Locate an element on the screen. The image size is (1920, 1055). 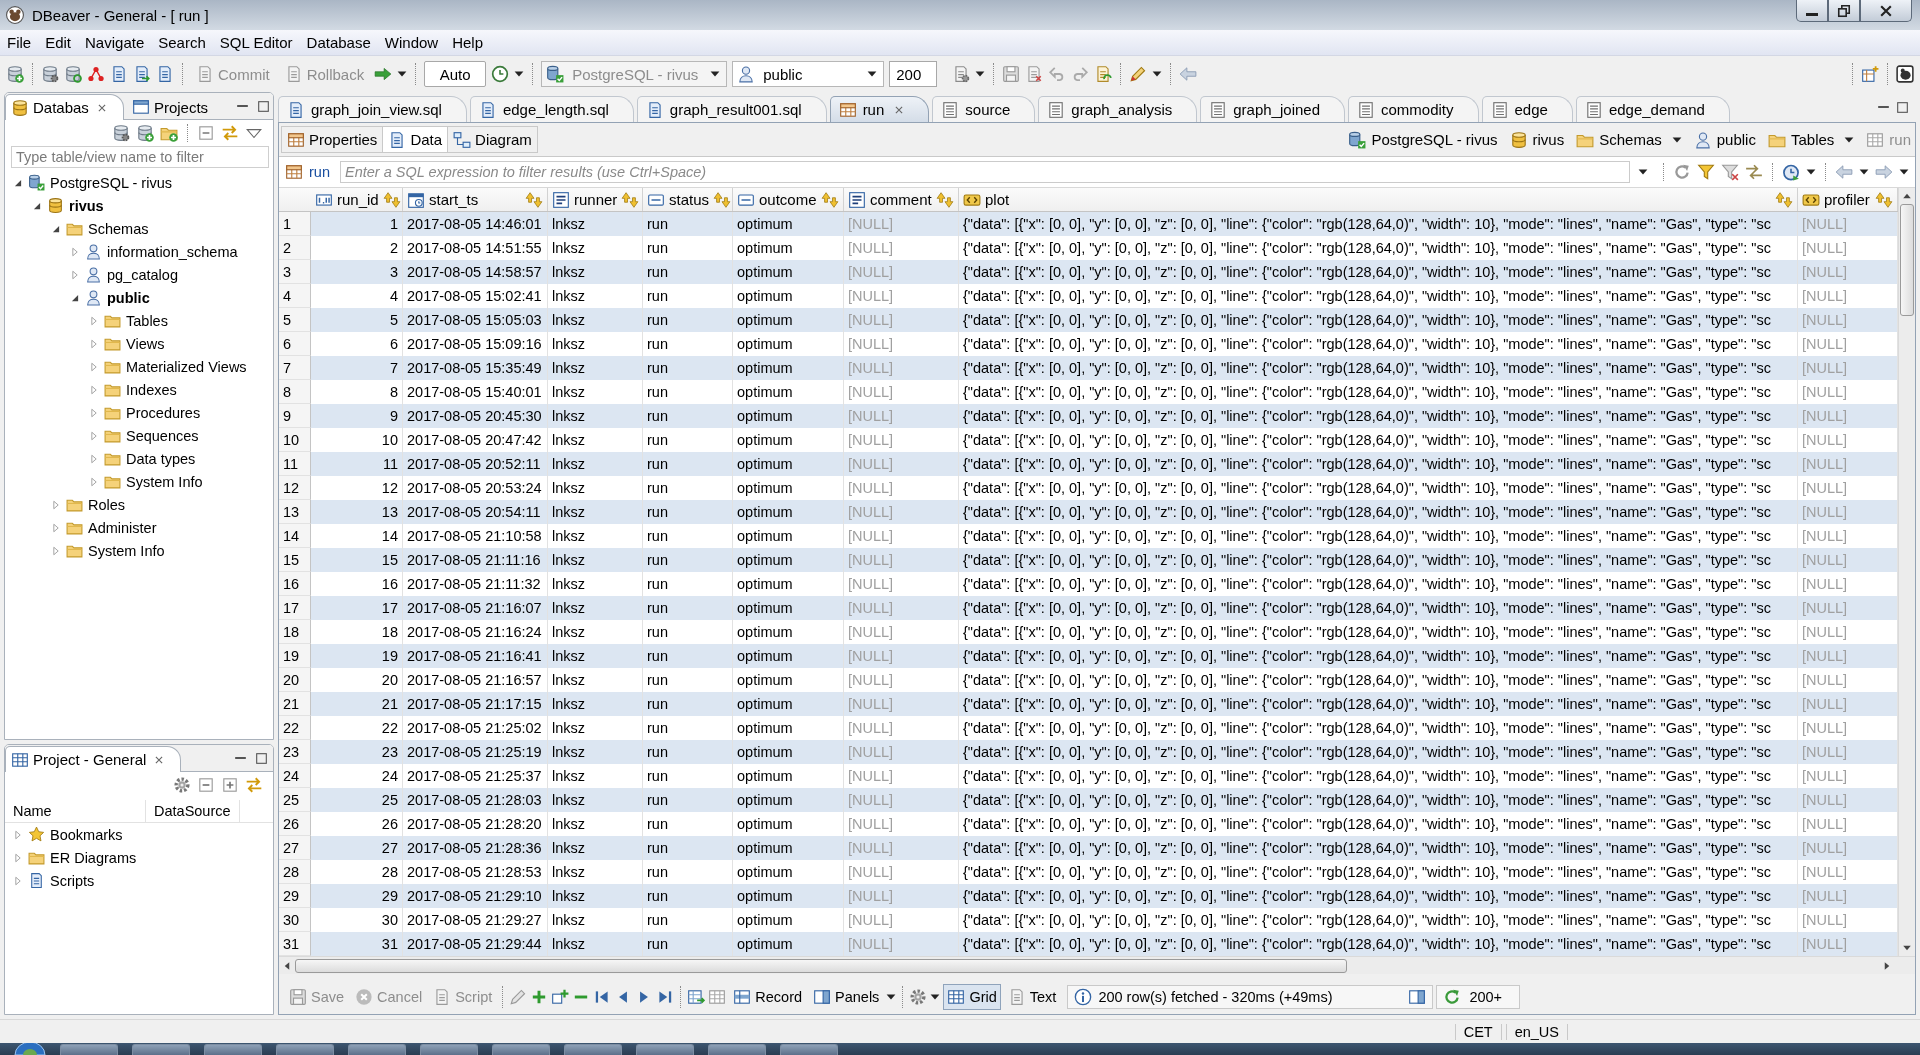
menu-item: Help is located at coordinates (468, 42).